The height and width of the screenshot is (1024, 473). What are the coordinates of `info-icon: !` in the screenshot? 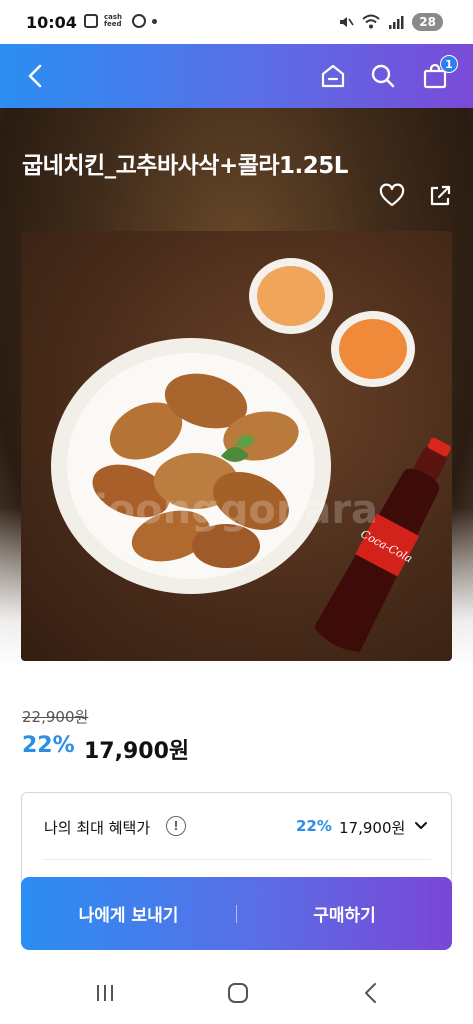 It's located at (176, 826).